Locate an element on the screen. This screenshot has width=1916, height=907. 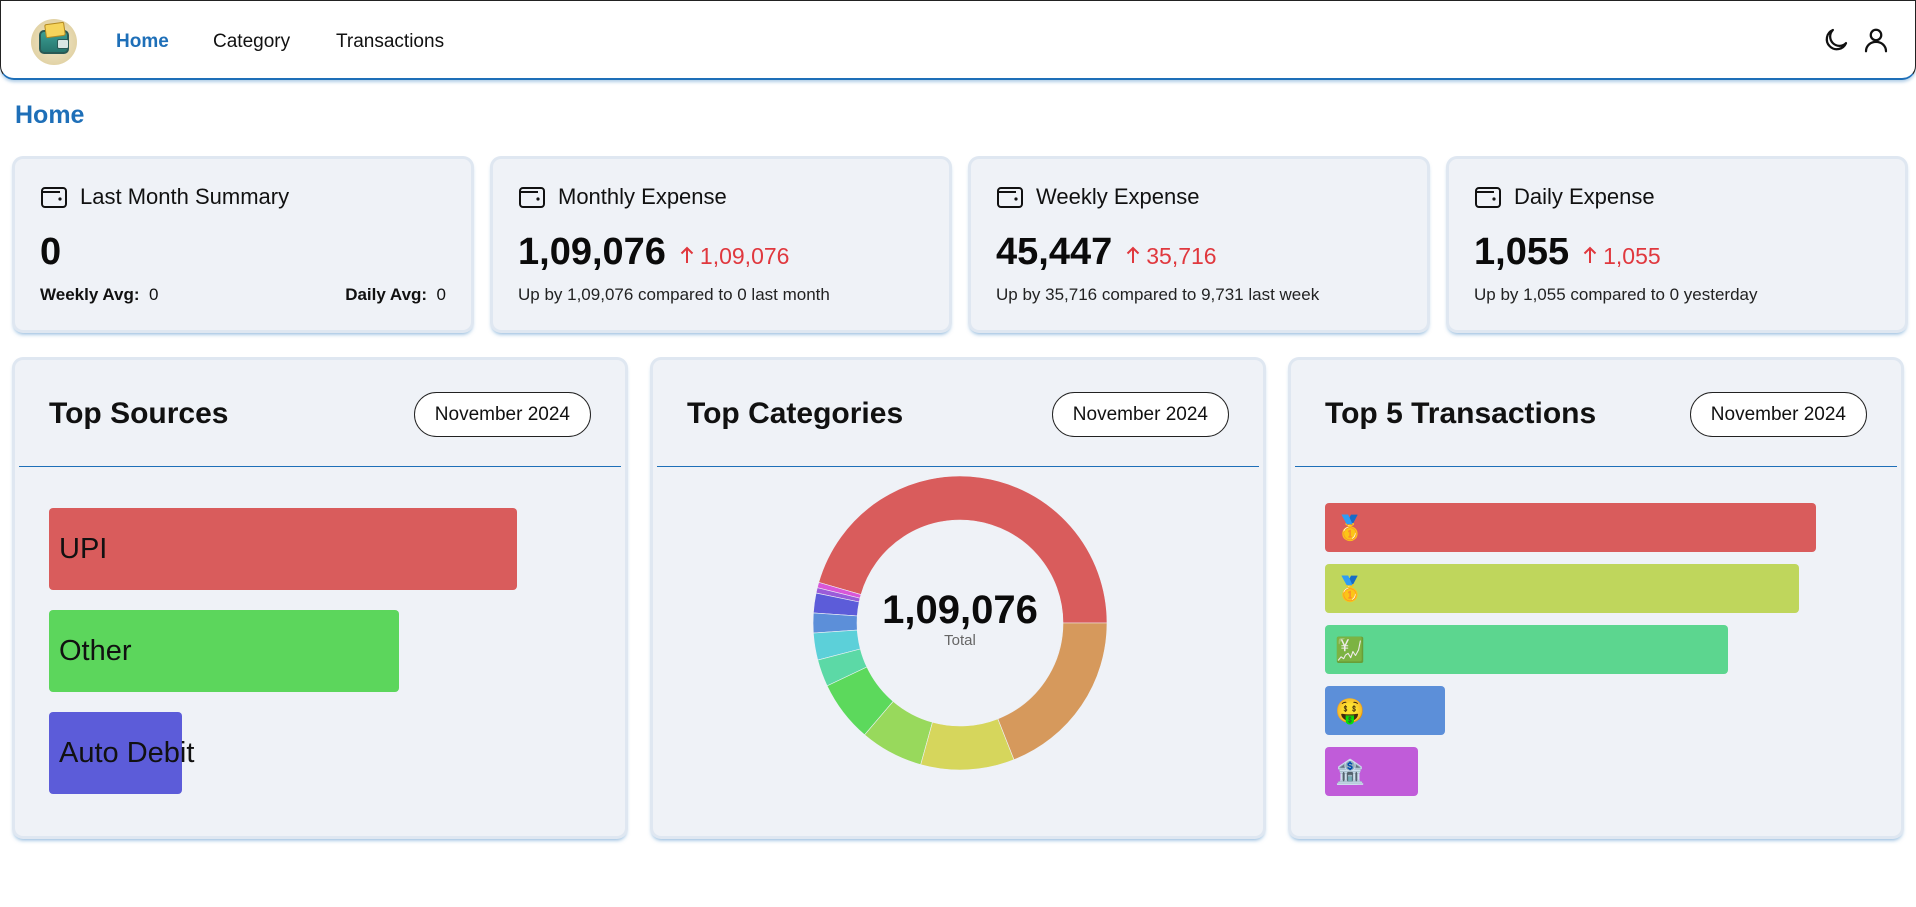
transaction-bar: 💹 is located at coordinates (1526, 649).